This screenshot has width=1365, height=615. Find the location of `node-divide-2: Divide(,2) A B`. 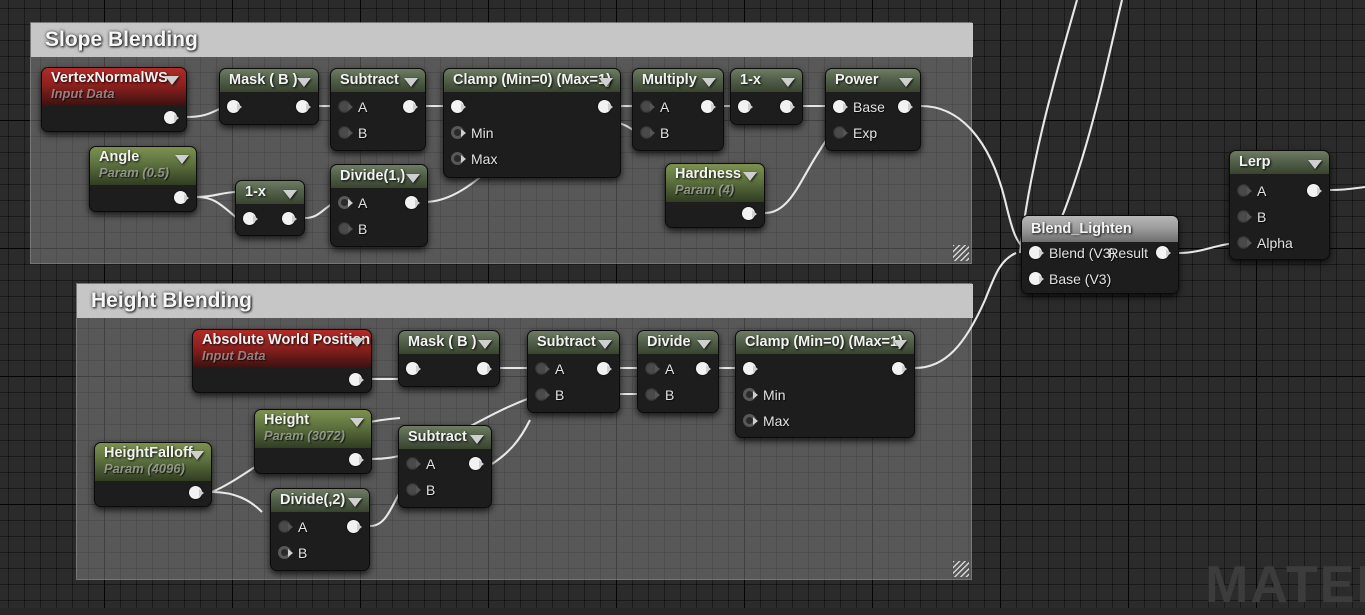

node-divide-2: Divide(,2) A B is located at coordinates (320, 529).